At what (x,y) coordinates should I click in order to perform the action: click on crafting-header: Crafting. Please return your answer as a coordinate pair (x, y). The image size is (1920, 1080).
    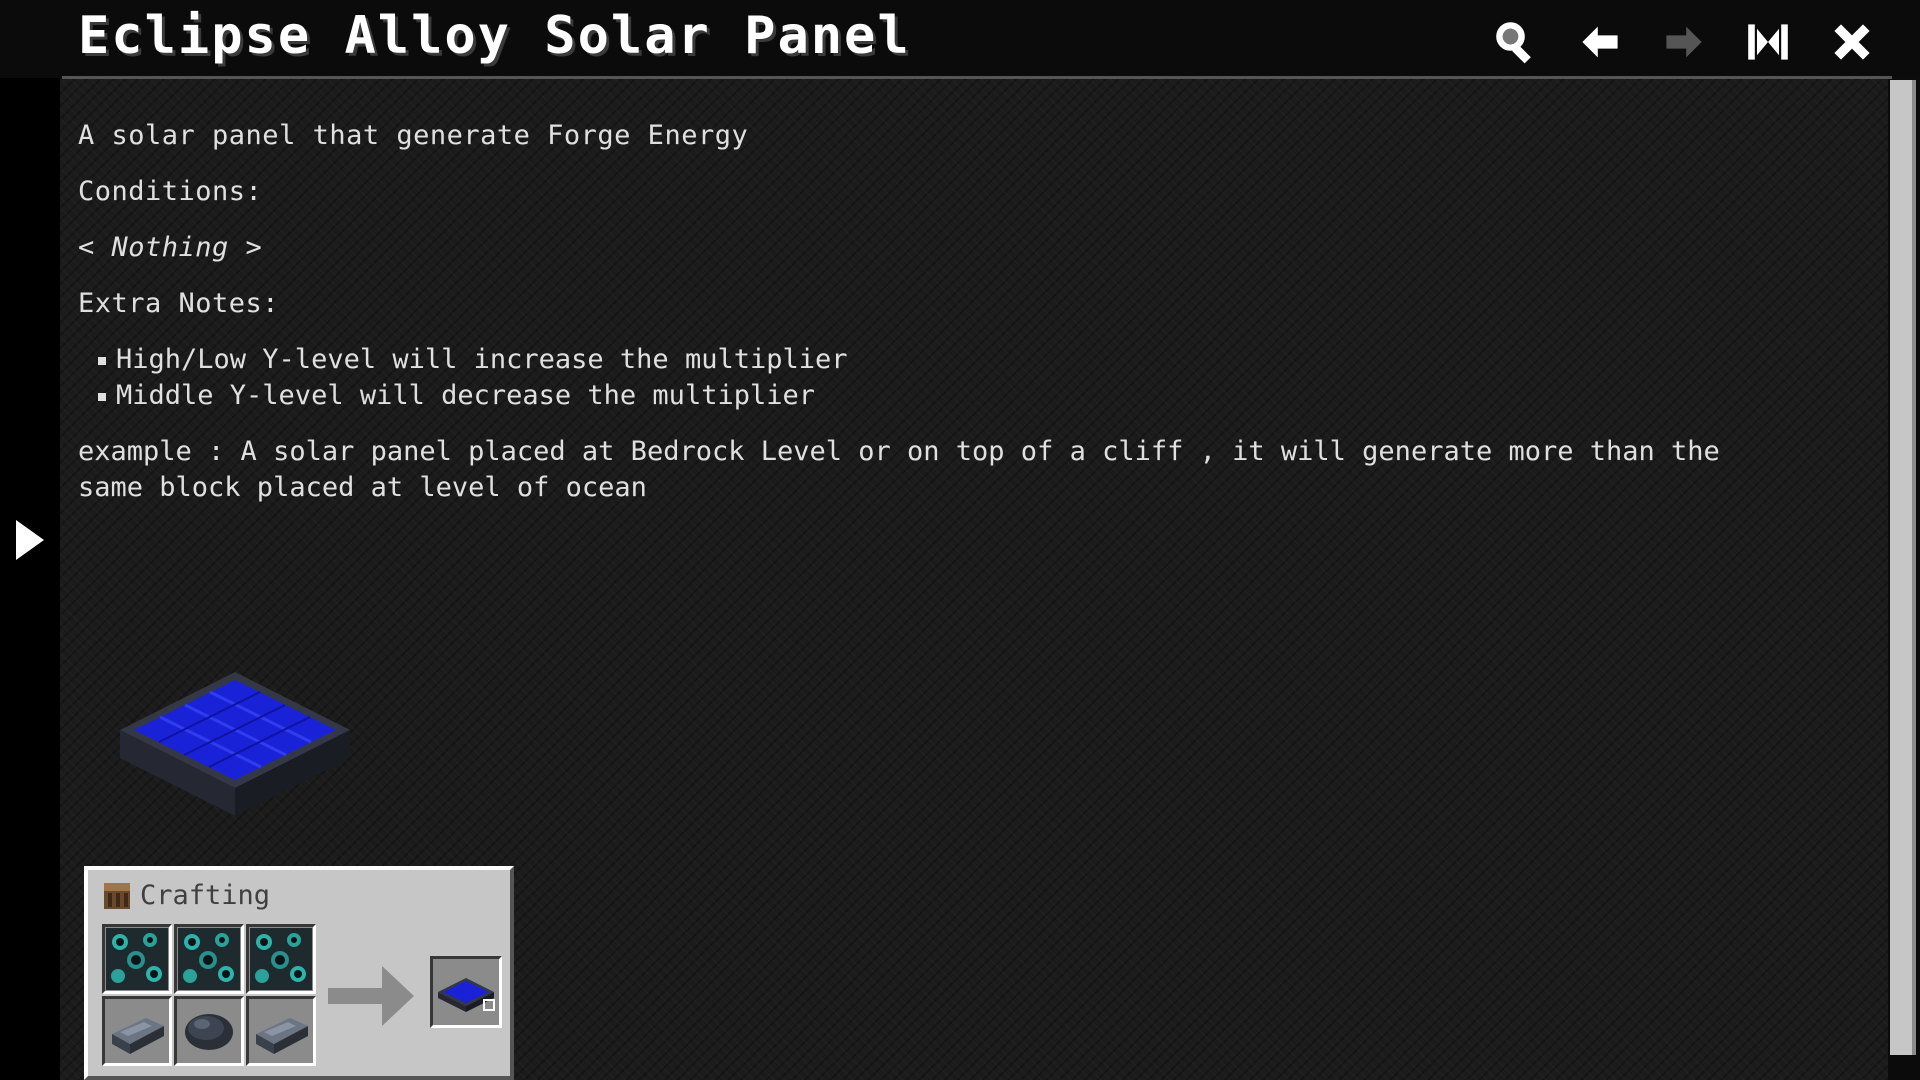
    Looking at the image, I should click on (186, 895).